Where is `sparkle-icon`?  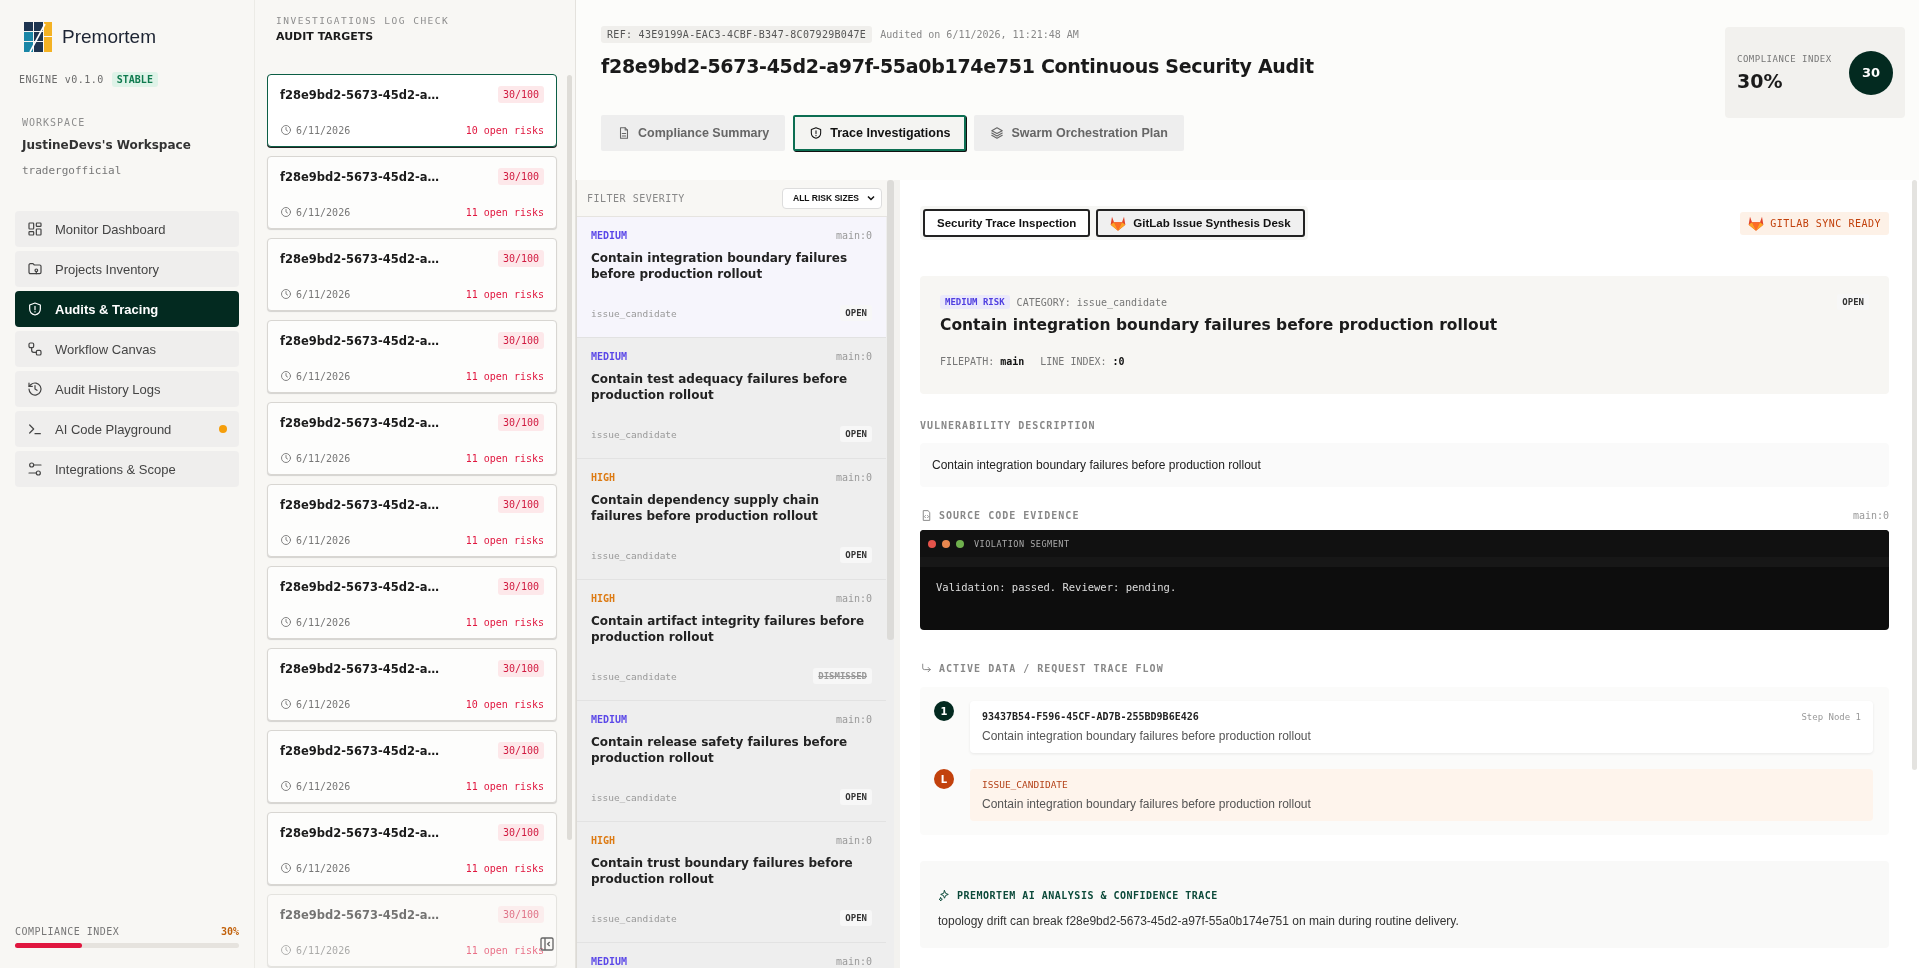
sparkle-icon is located at coordinates (944, 895).